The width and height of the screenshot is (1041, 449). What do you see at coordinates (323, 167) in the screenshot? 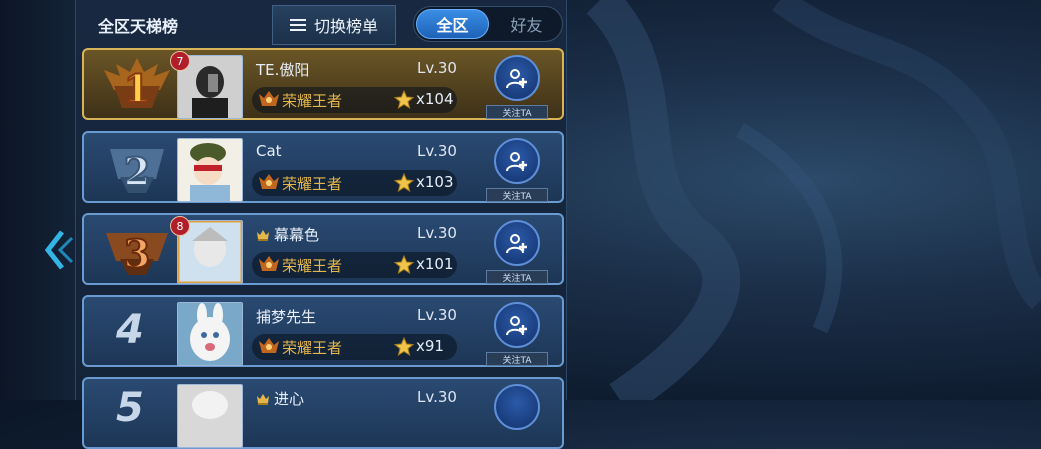
I see `leaderboard-row: 2 Cat Lv.30 荣耀王者 x103 关注TA` at bounding box center [323, 167].